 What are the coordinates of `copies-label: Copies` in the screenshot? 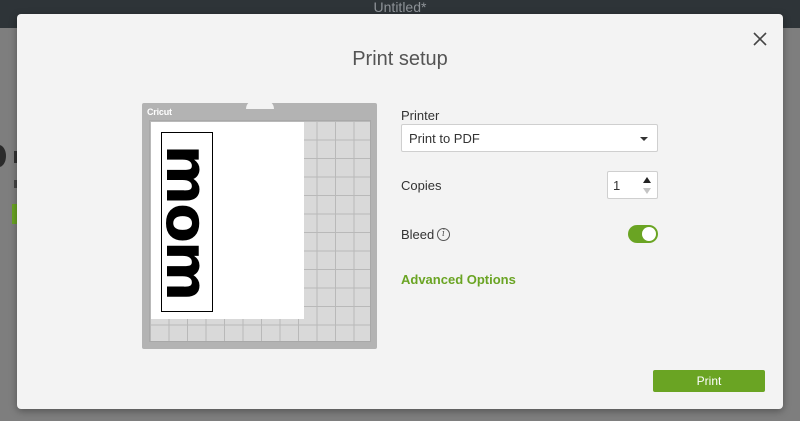 It's located at (421, 185).